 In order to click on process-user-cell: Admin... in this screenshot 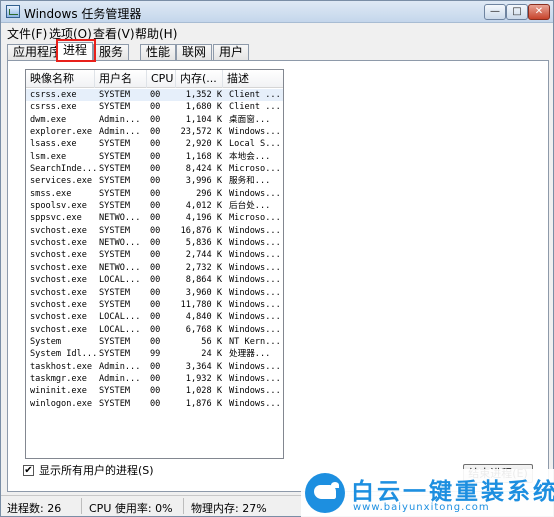, I will do `click(120, 378)`.